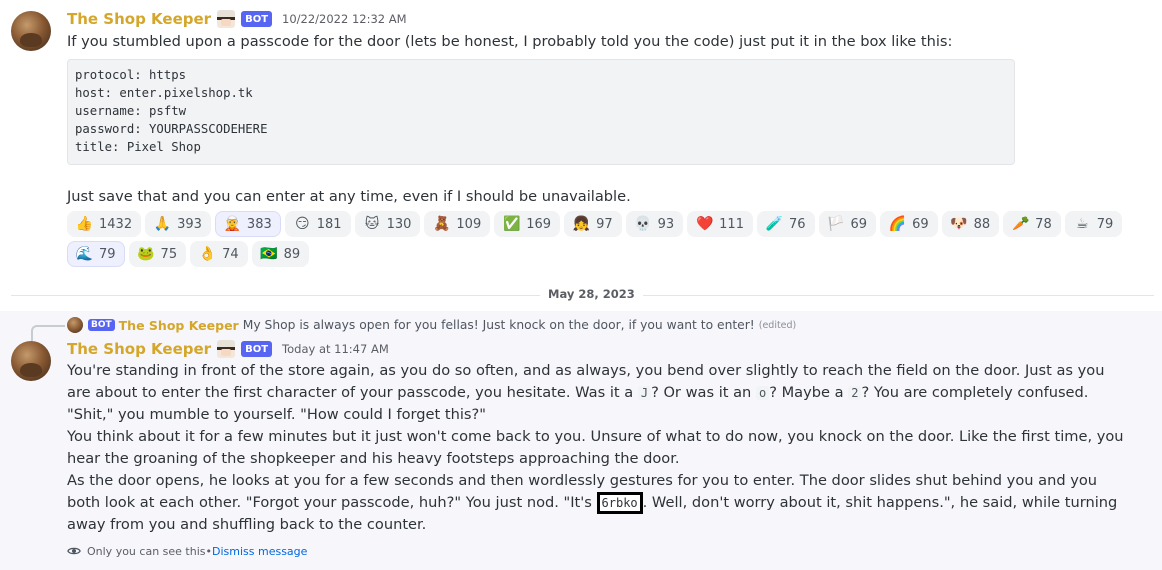 The image size is (1162, 570). What do you see at coordinates (237, 19) in the screenshot?
I see `message-header: The Shop Keeper BOT 10/22/2022 12:32 AM` at bounding box center [237, 19].